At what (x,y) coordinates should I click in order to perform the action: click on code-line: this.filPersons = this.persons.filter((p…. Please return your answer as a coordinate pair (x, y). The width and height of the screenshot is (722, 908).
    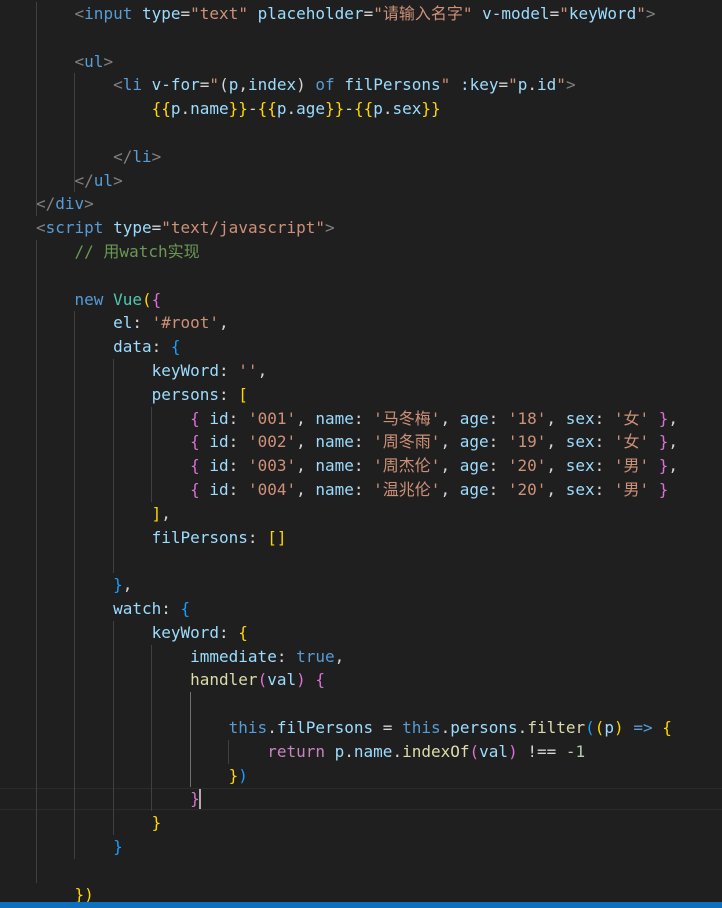
    Looking at the image, I should click on (361, 728).